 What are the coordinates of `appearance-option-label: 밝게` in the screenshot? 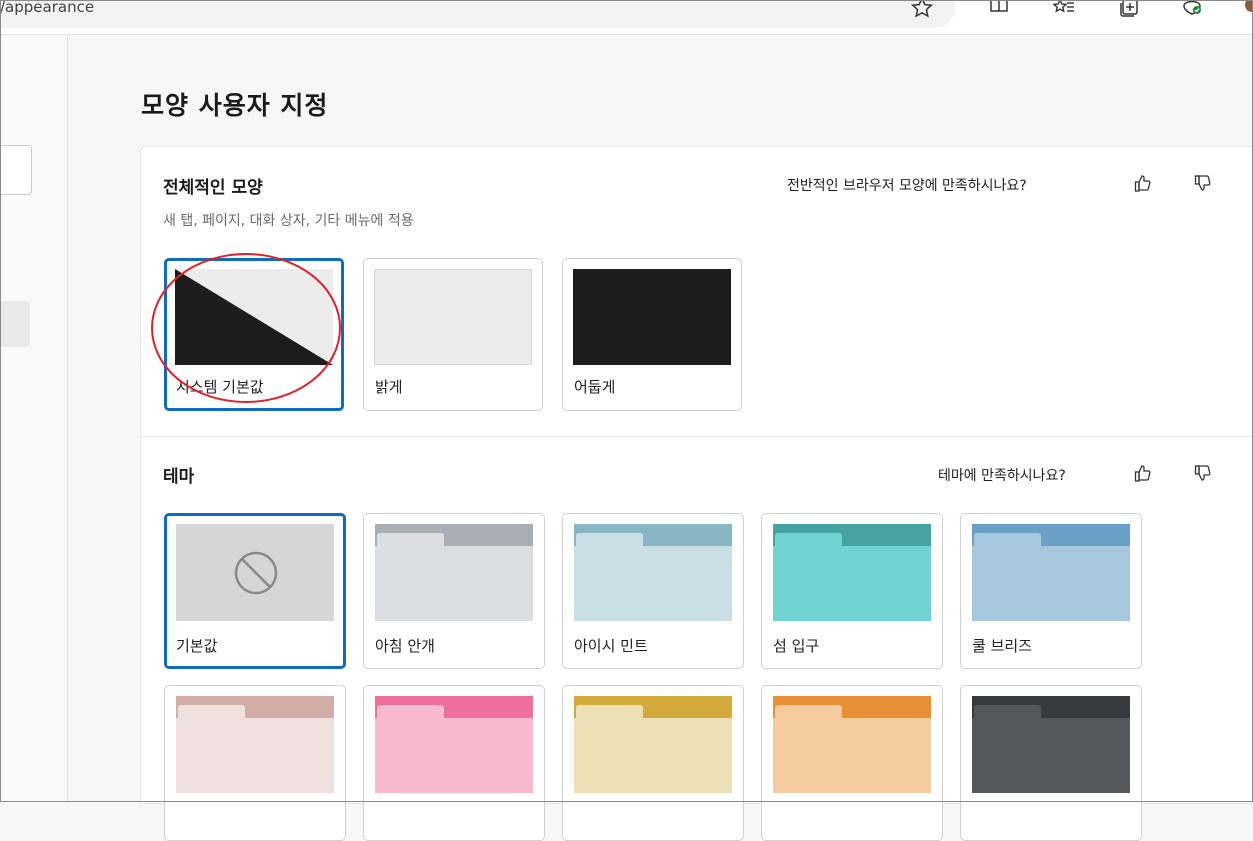 It's located at (389, 387).